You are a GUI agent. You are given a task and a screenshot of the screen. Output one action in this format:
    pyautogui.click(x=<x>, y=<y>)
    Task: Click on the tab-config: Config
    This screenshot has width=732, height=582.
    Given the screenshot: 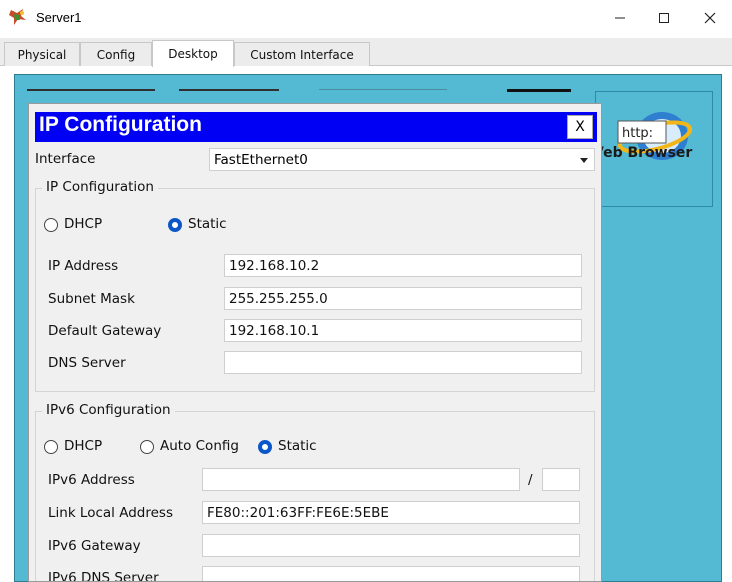 What is the action you would take?
    pyautogui.click(x=116, y=54)
    